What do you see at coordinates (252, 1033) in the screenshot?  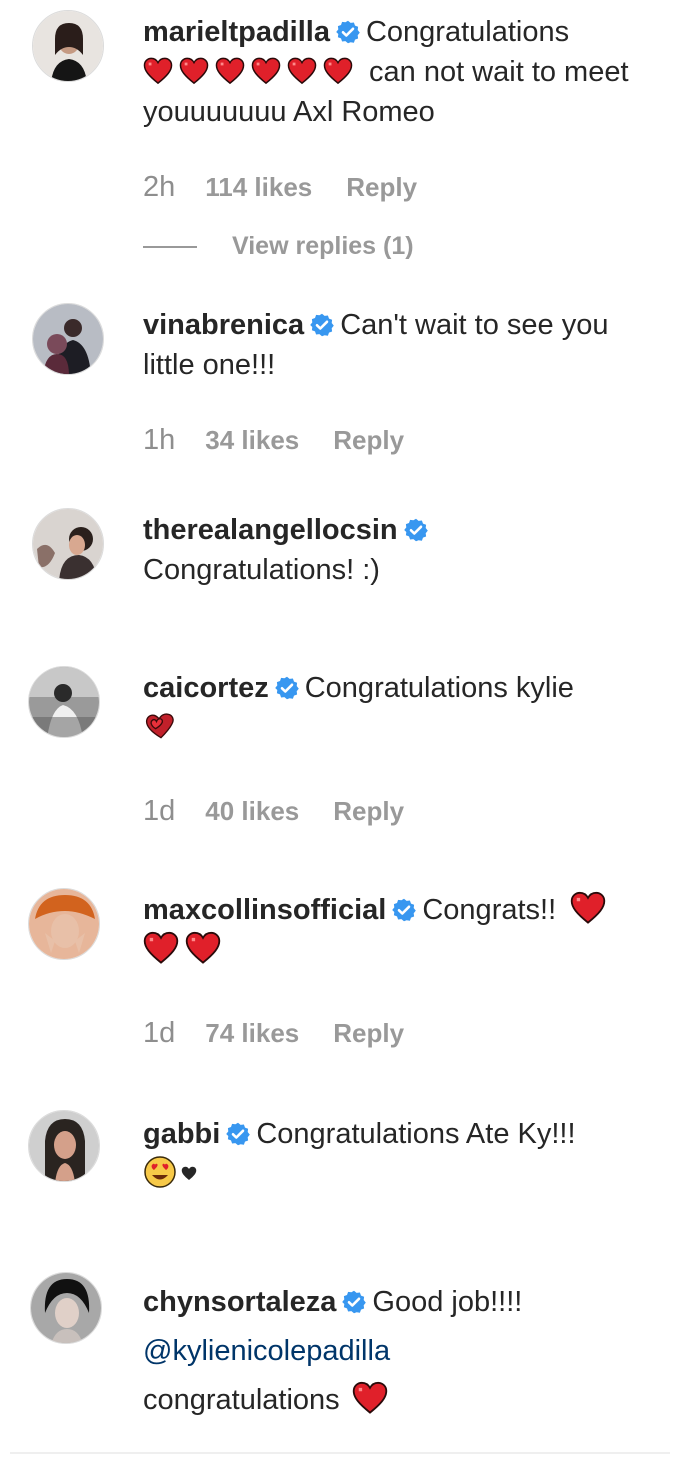 I see `likes-count: 74 likes` at bounding box center [252, 1033].